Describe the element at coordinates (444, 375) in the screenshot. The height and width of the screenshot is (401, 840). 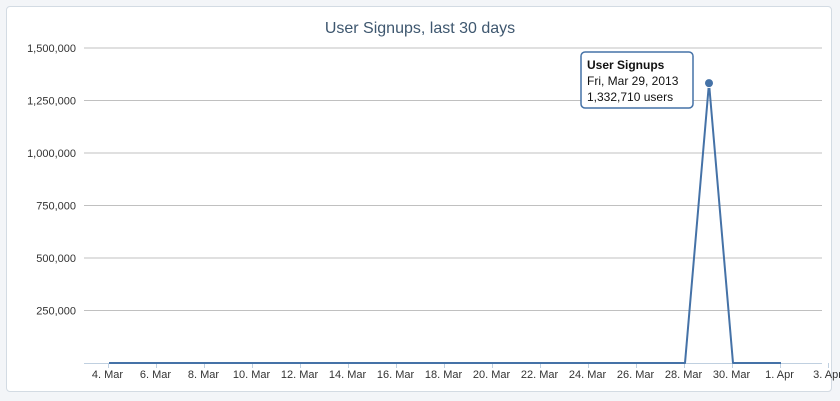
I see `x-tick-label: 18. Mar` at that location.